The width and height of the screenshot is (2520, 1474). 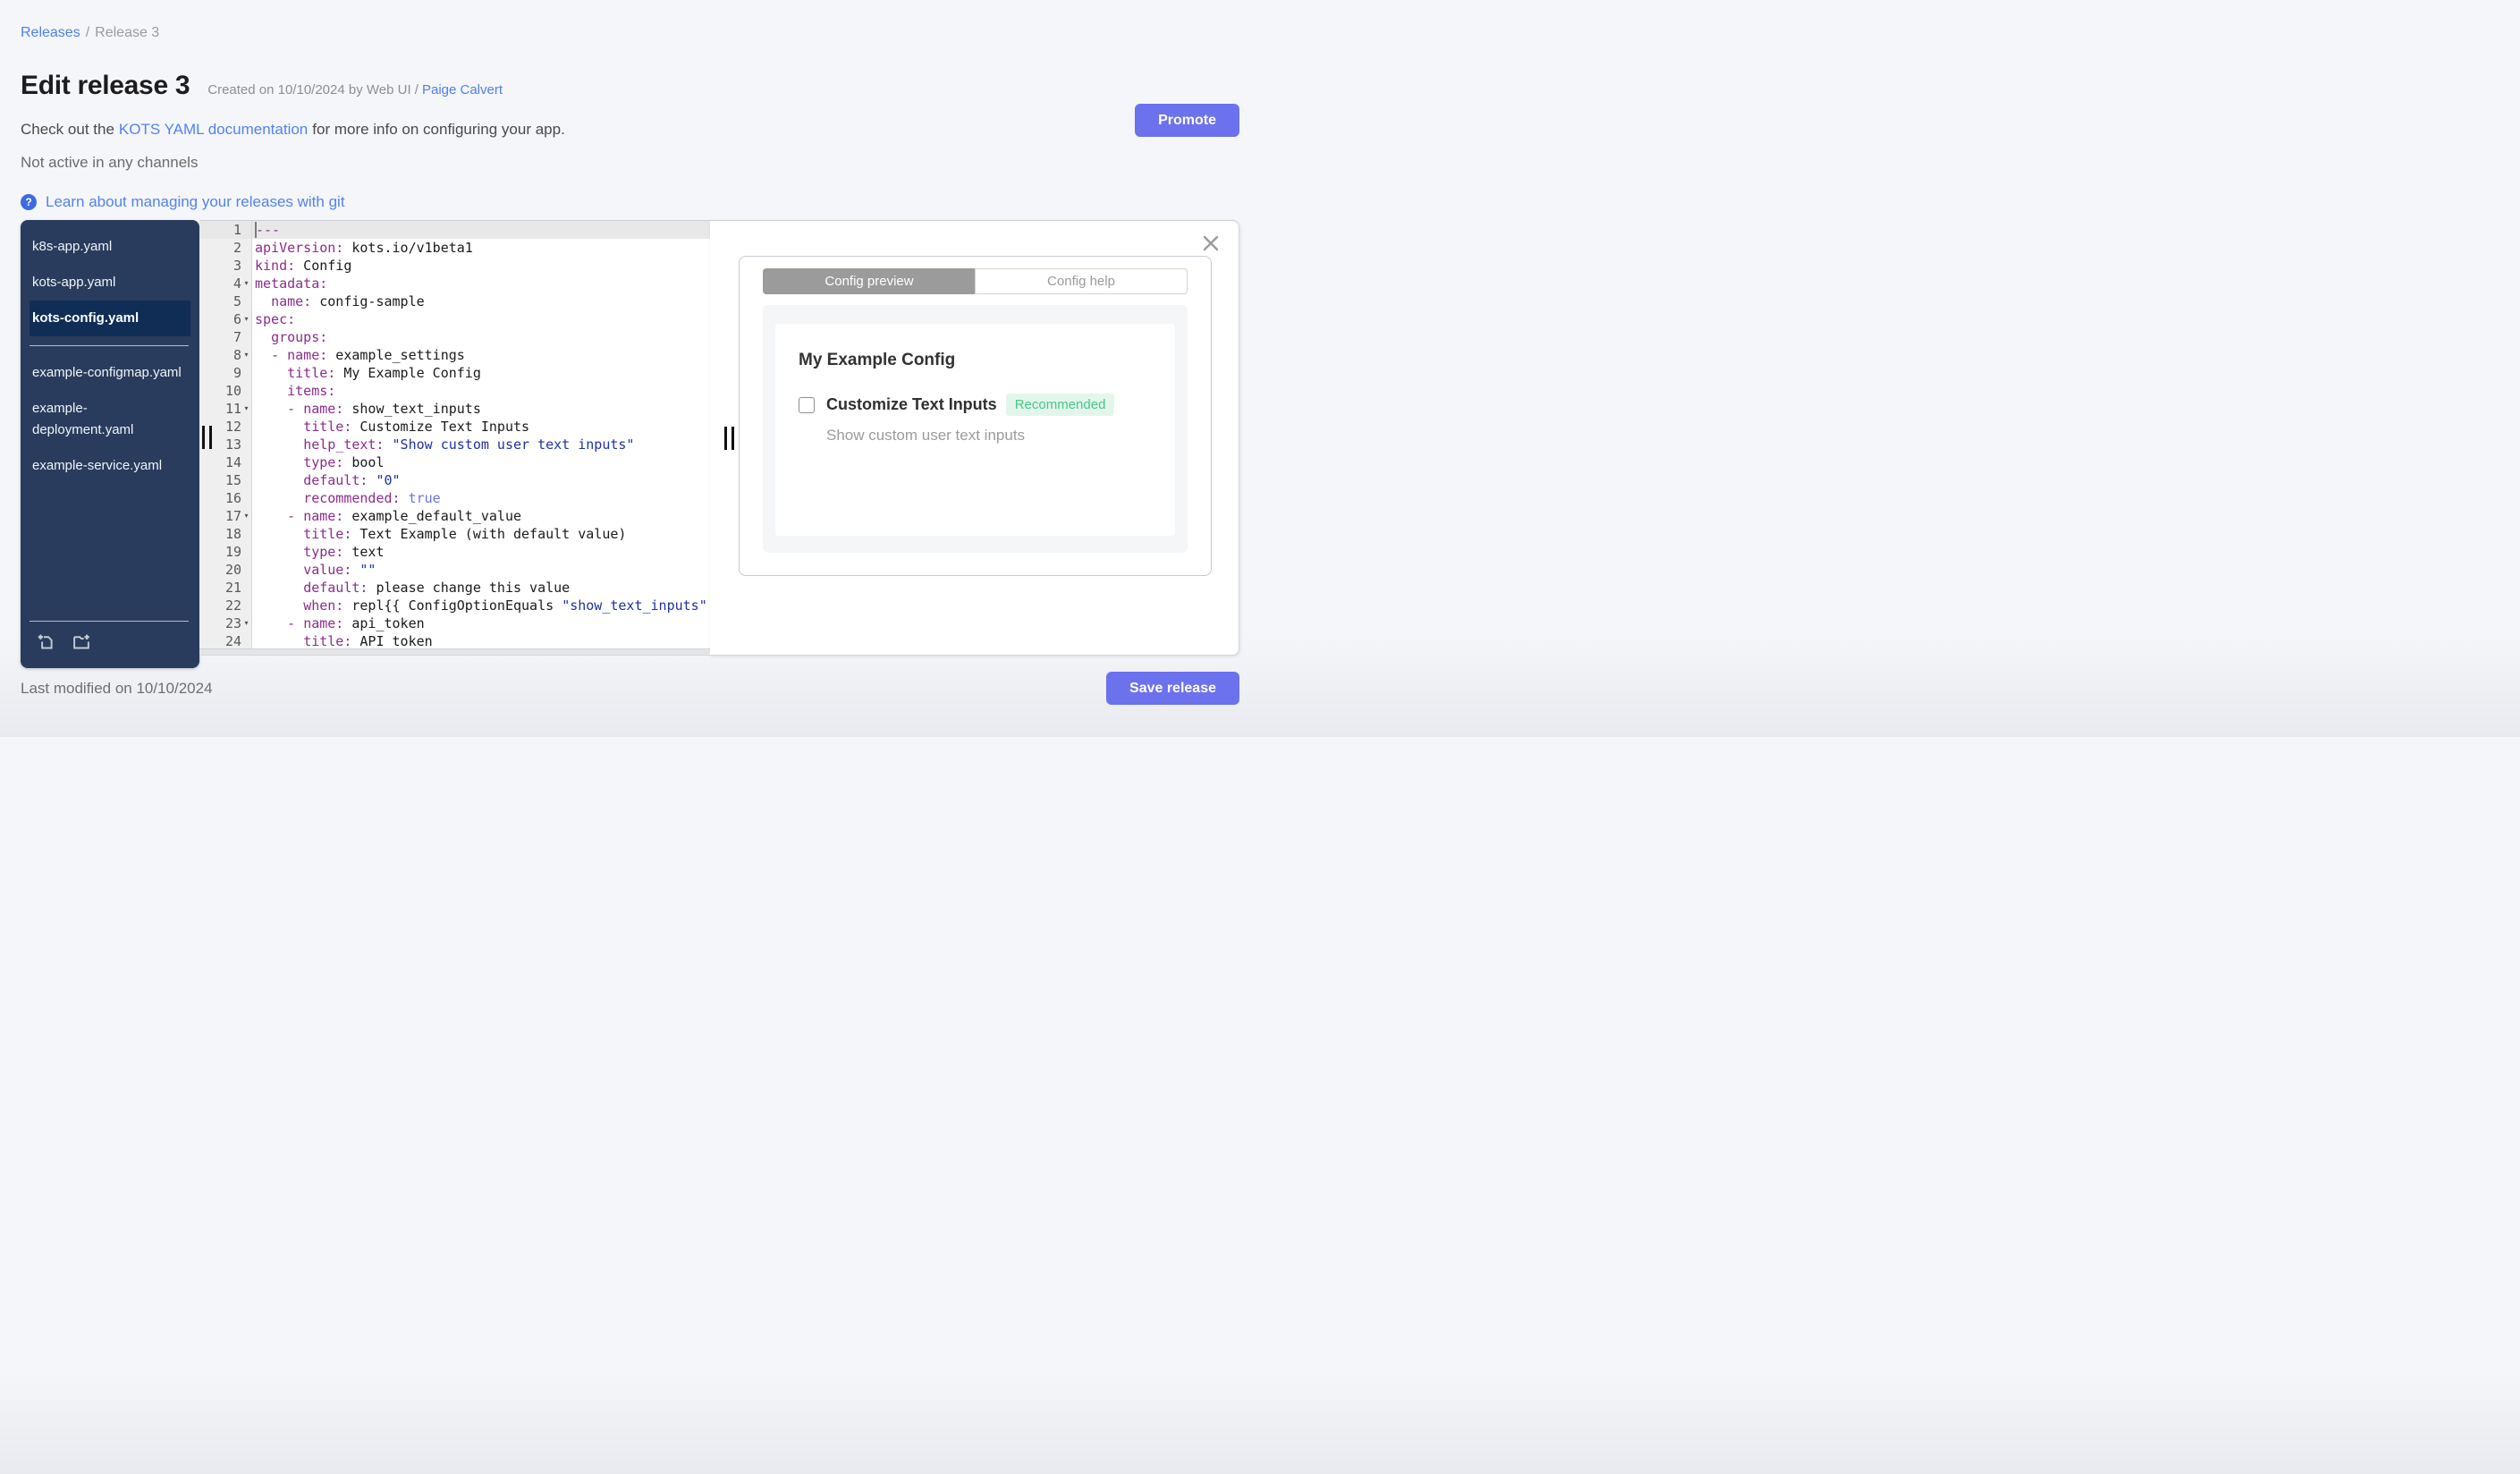 I want to click on sidebar-footer, so click(x=109, y=644).